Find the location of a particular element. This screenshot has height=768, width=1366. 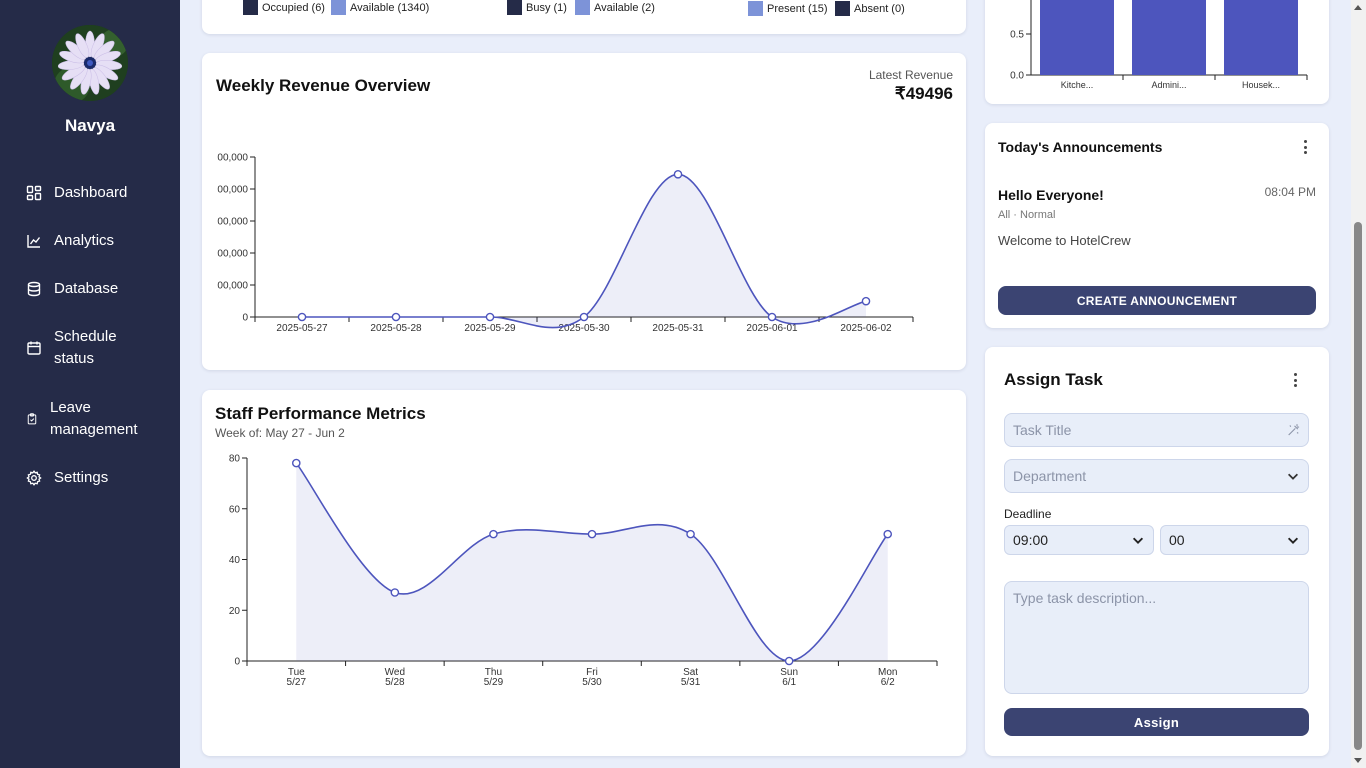

create-announcement-button: CREATE ANNOUNCEMENT is located at coordinates (1157, 300).